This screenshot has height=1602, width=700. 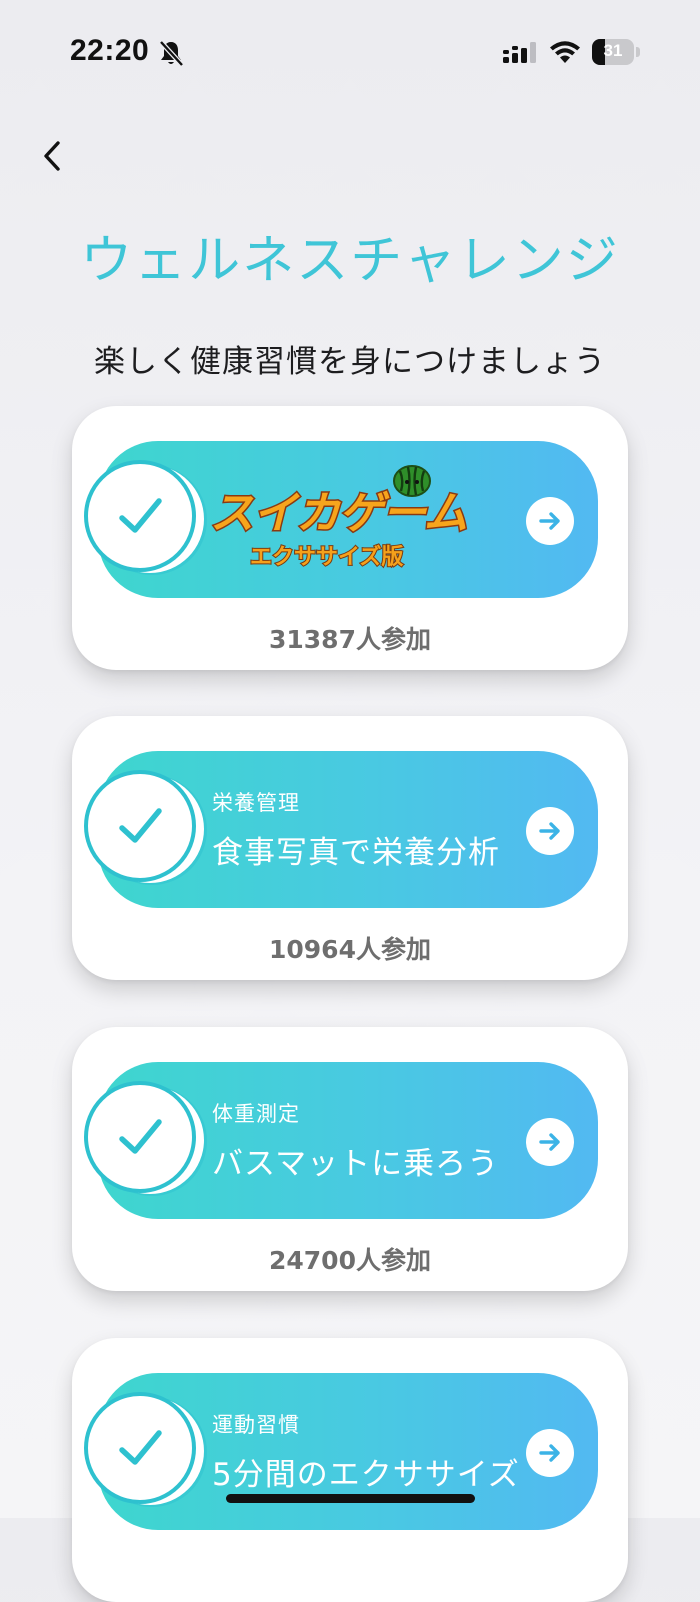 I want to click on challenge-category: 運動習慣, so click(x=256, y=1425).